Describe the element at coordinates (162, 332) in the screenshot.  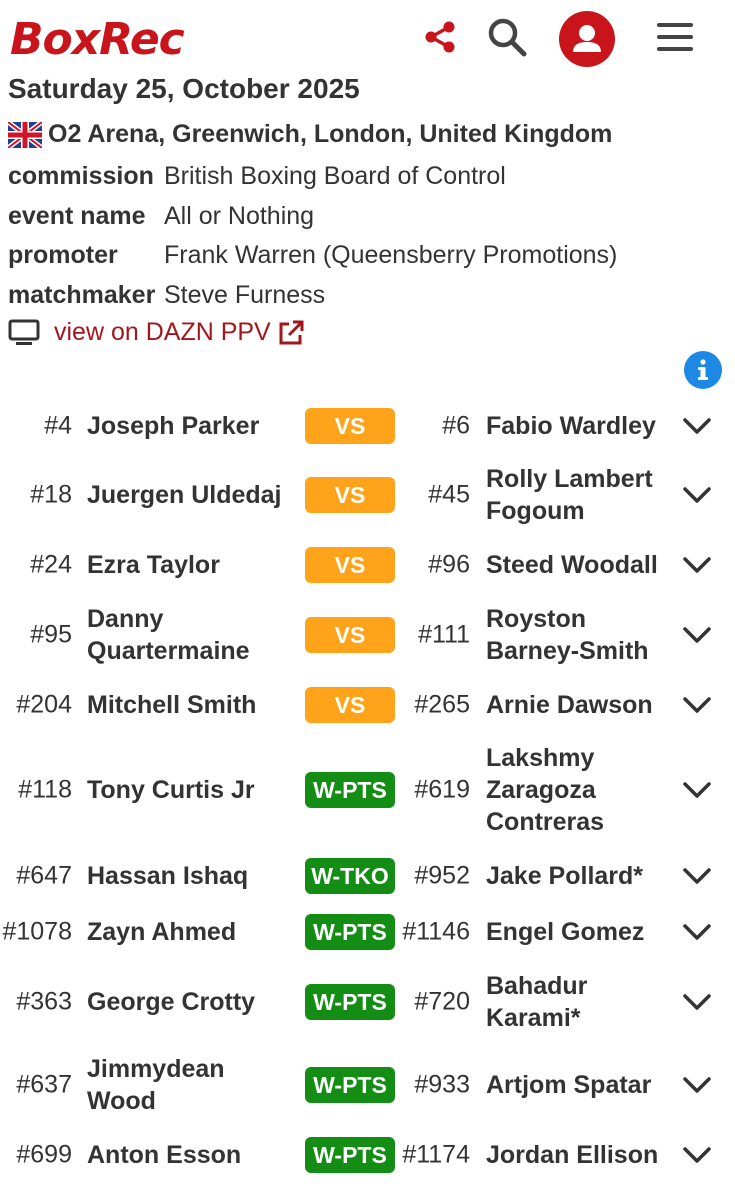
I see `dazn-link-label: view on DAZN PPV` at that location.